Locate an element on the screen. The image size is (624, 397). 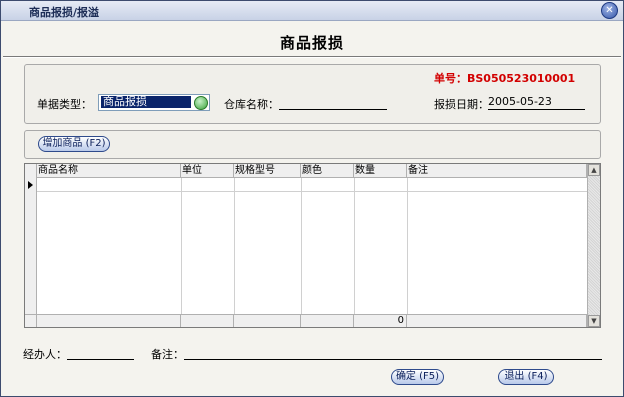
title-bar: 商品报损/报溢 ✕ is located at coordinates (312, 11).